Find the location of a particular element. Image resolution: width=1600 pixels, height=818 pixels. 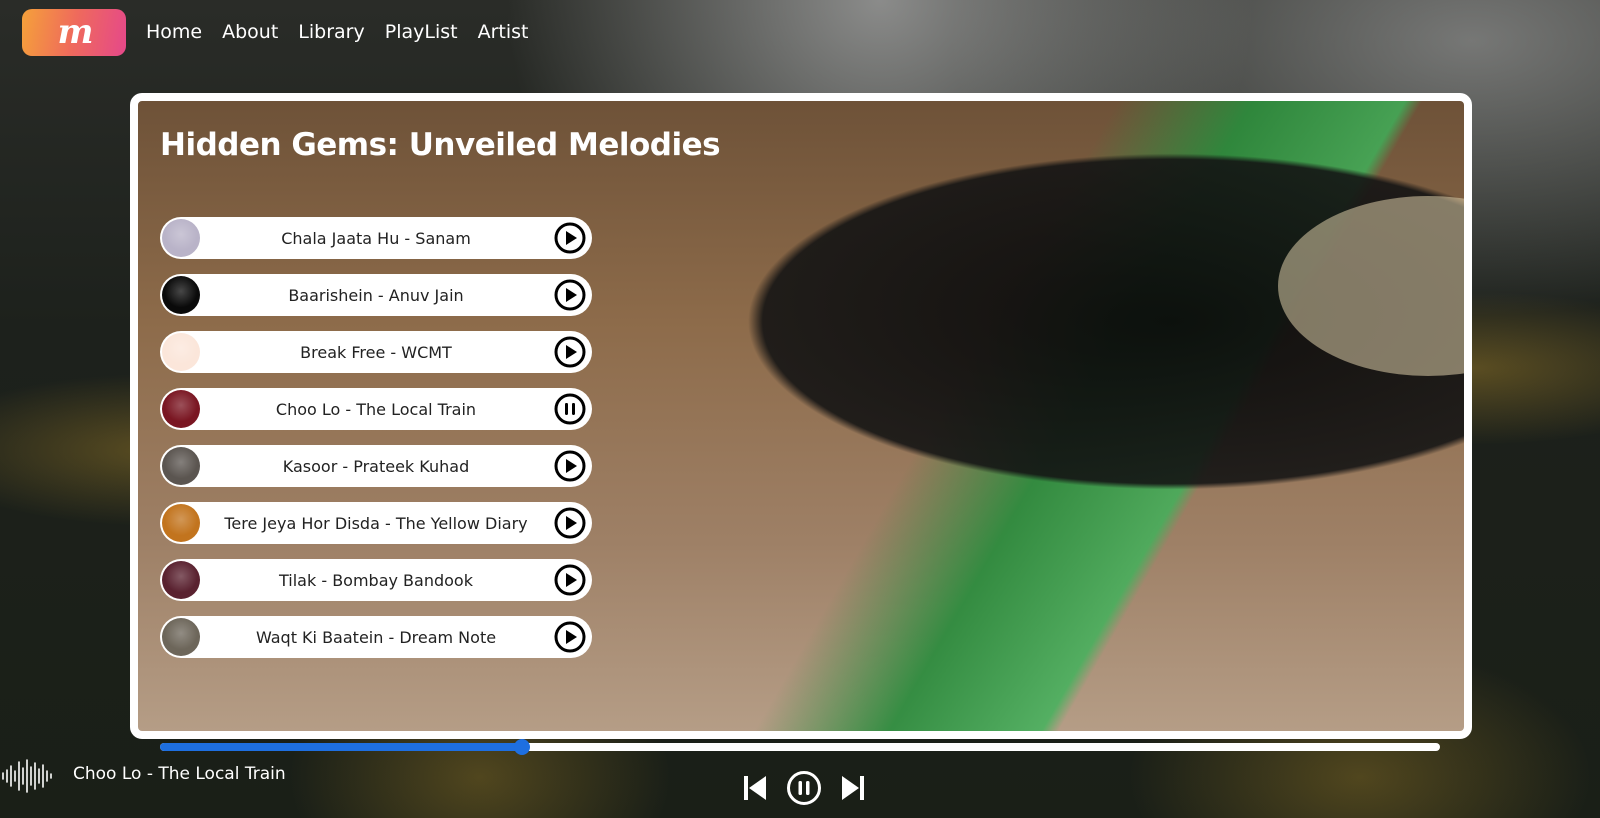

playlist-title: Hidden Gems: Unveiled Melodies is located at coordinates (440, 145).